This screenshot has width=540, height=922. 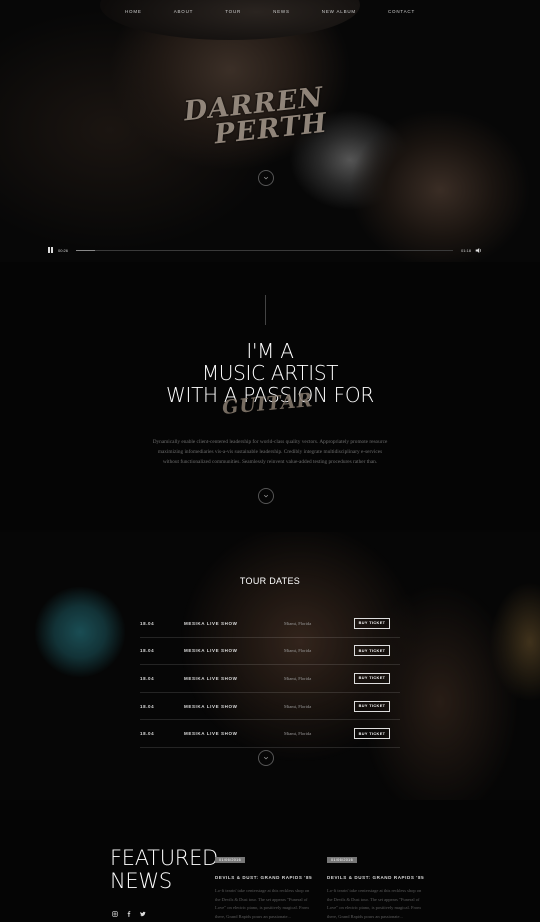 I want to click on artist-logo: DARREN PERTH, so click(x=255, y=117).